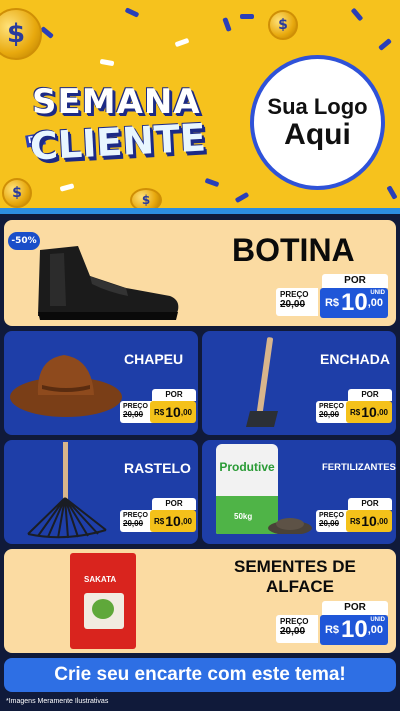 The height and width of the screenshot is (711, 400). What do you see at coordinates (290, 526) in the screenshot?
I see `soil-pile-image` at bounding box center [290, 526].